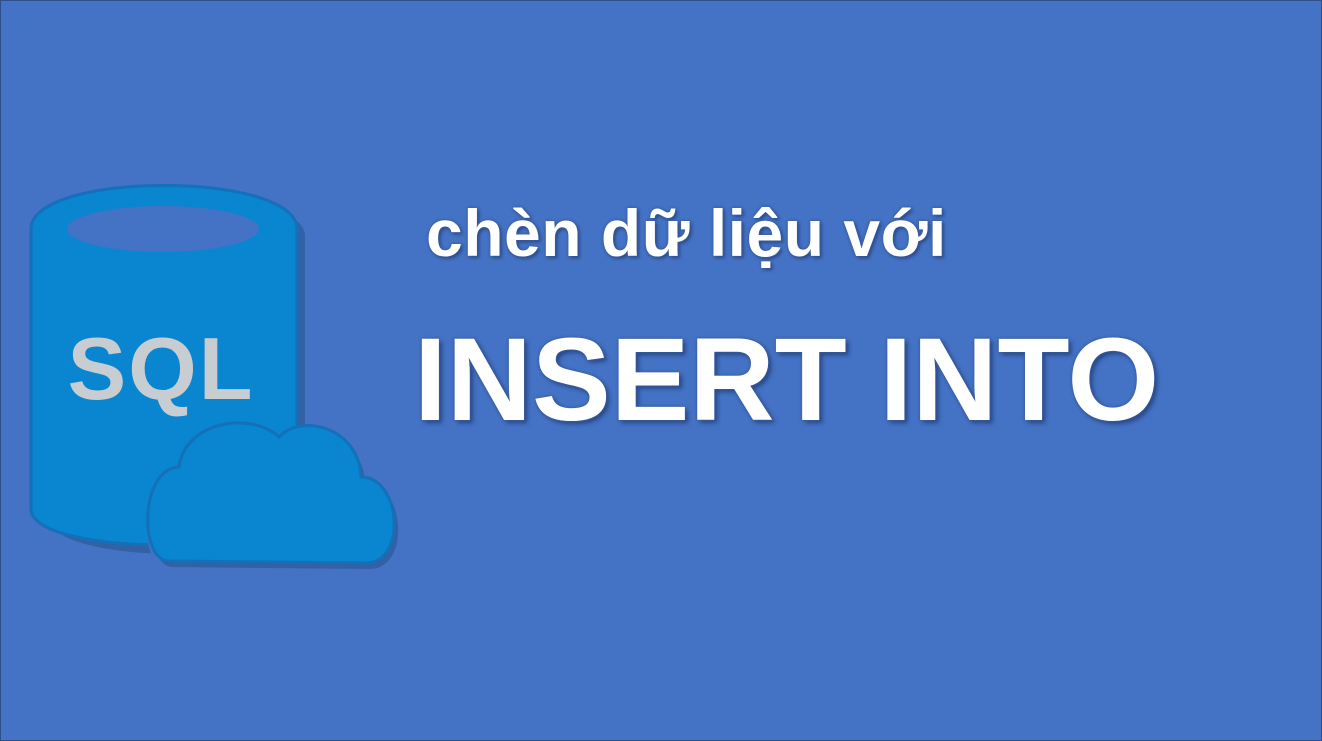 The width and height of the screenshot is (1322, 741). What do you see at coordinates (686, 233) in the screenshot?
I see `subtitle-text: chèn dữ liệu với` at bounding box center [686, 233].